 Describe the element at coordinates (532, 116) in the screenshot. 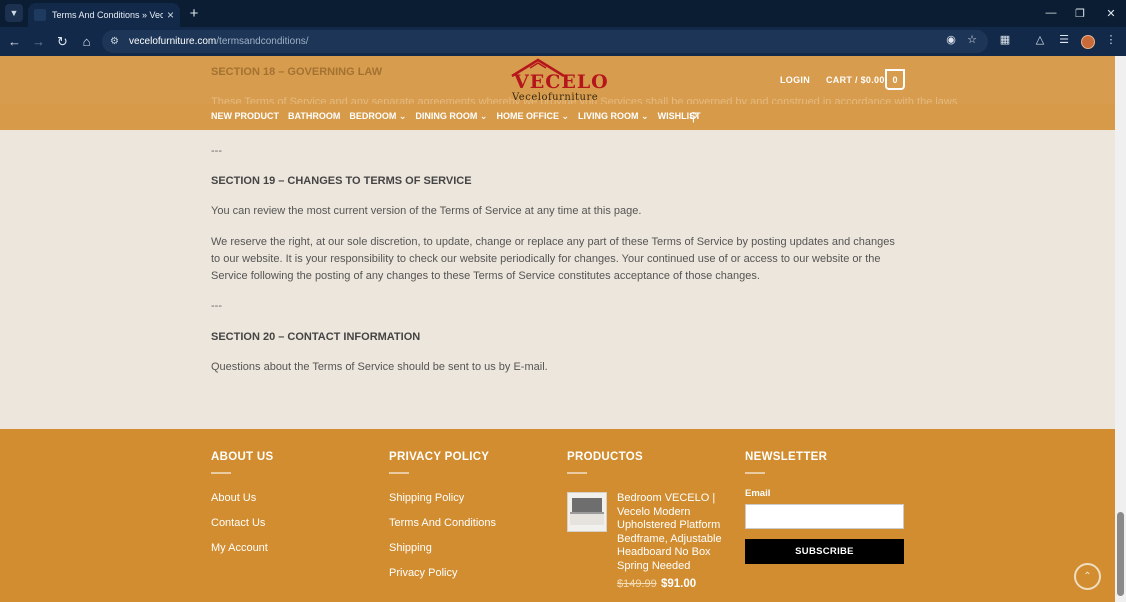

I see `nav-home-office: HOME OFFICE ⌄` at that location.